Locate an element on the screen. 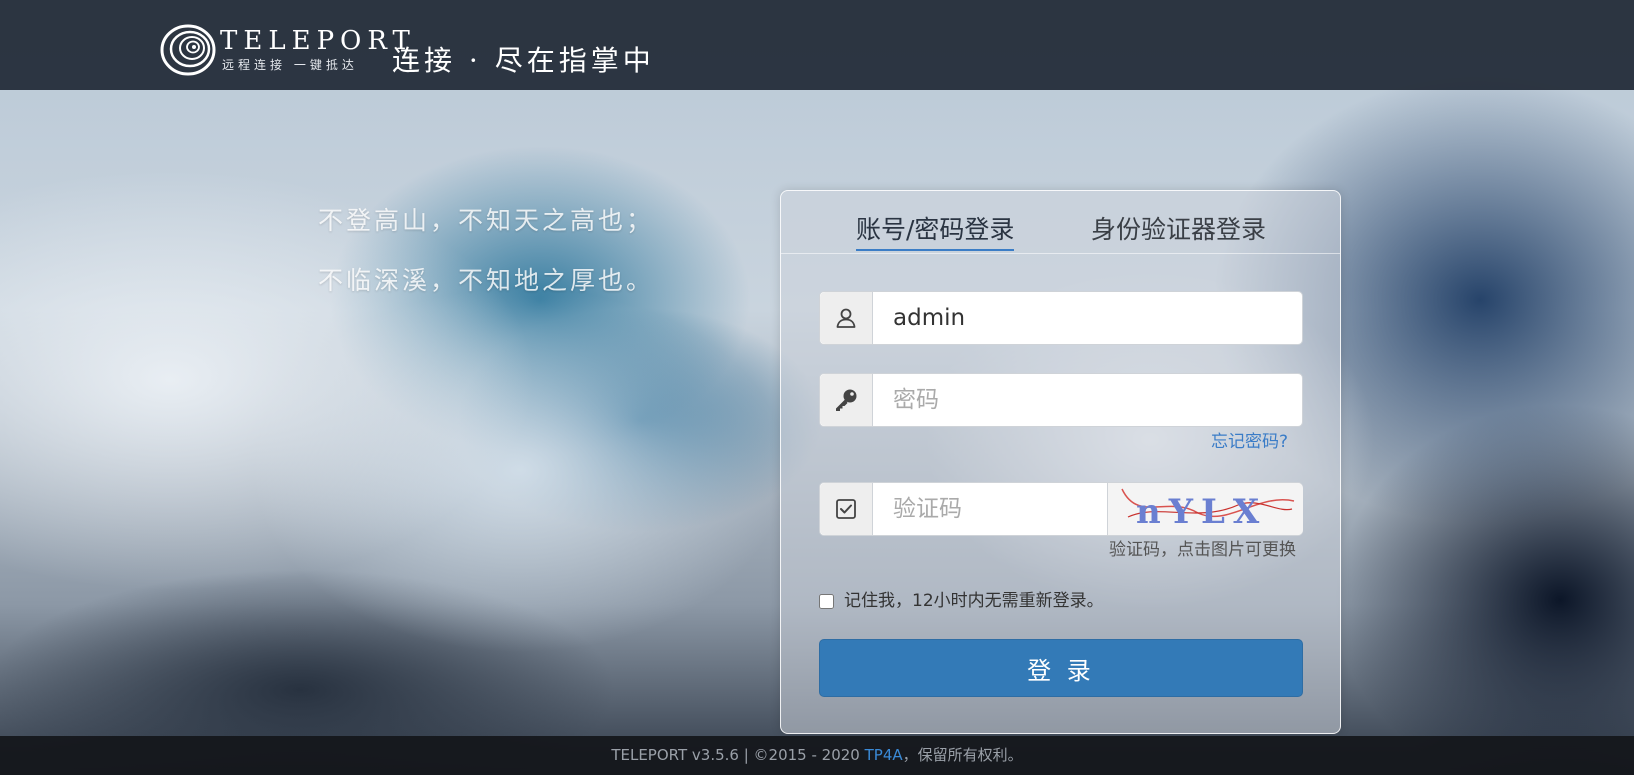  captcha-text: nYLX is located at coordinates (1201, 512).